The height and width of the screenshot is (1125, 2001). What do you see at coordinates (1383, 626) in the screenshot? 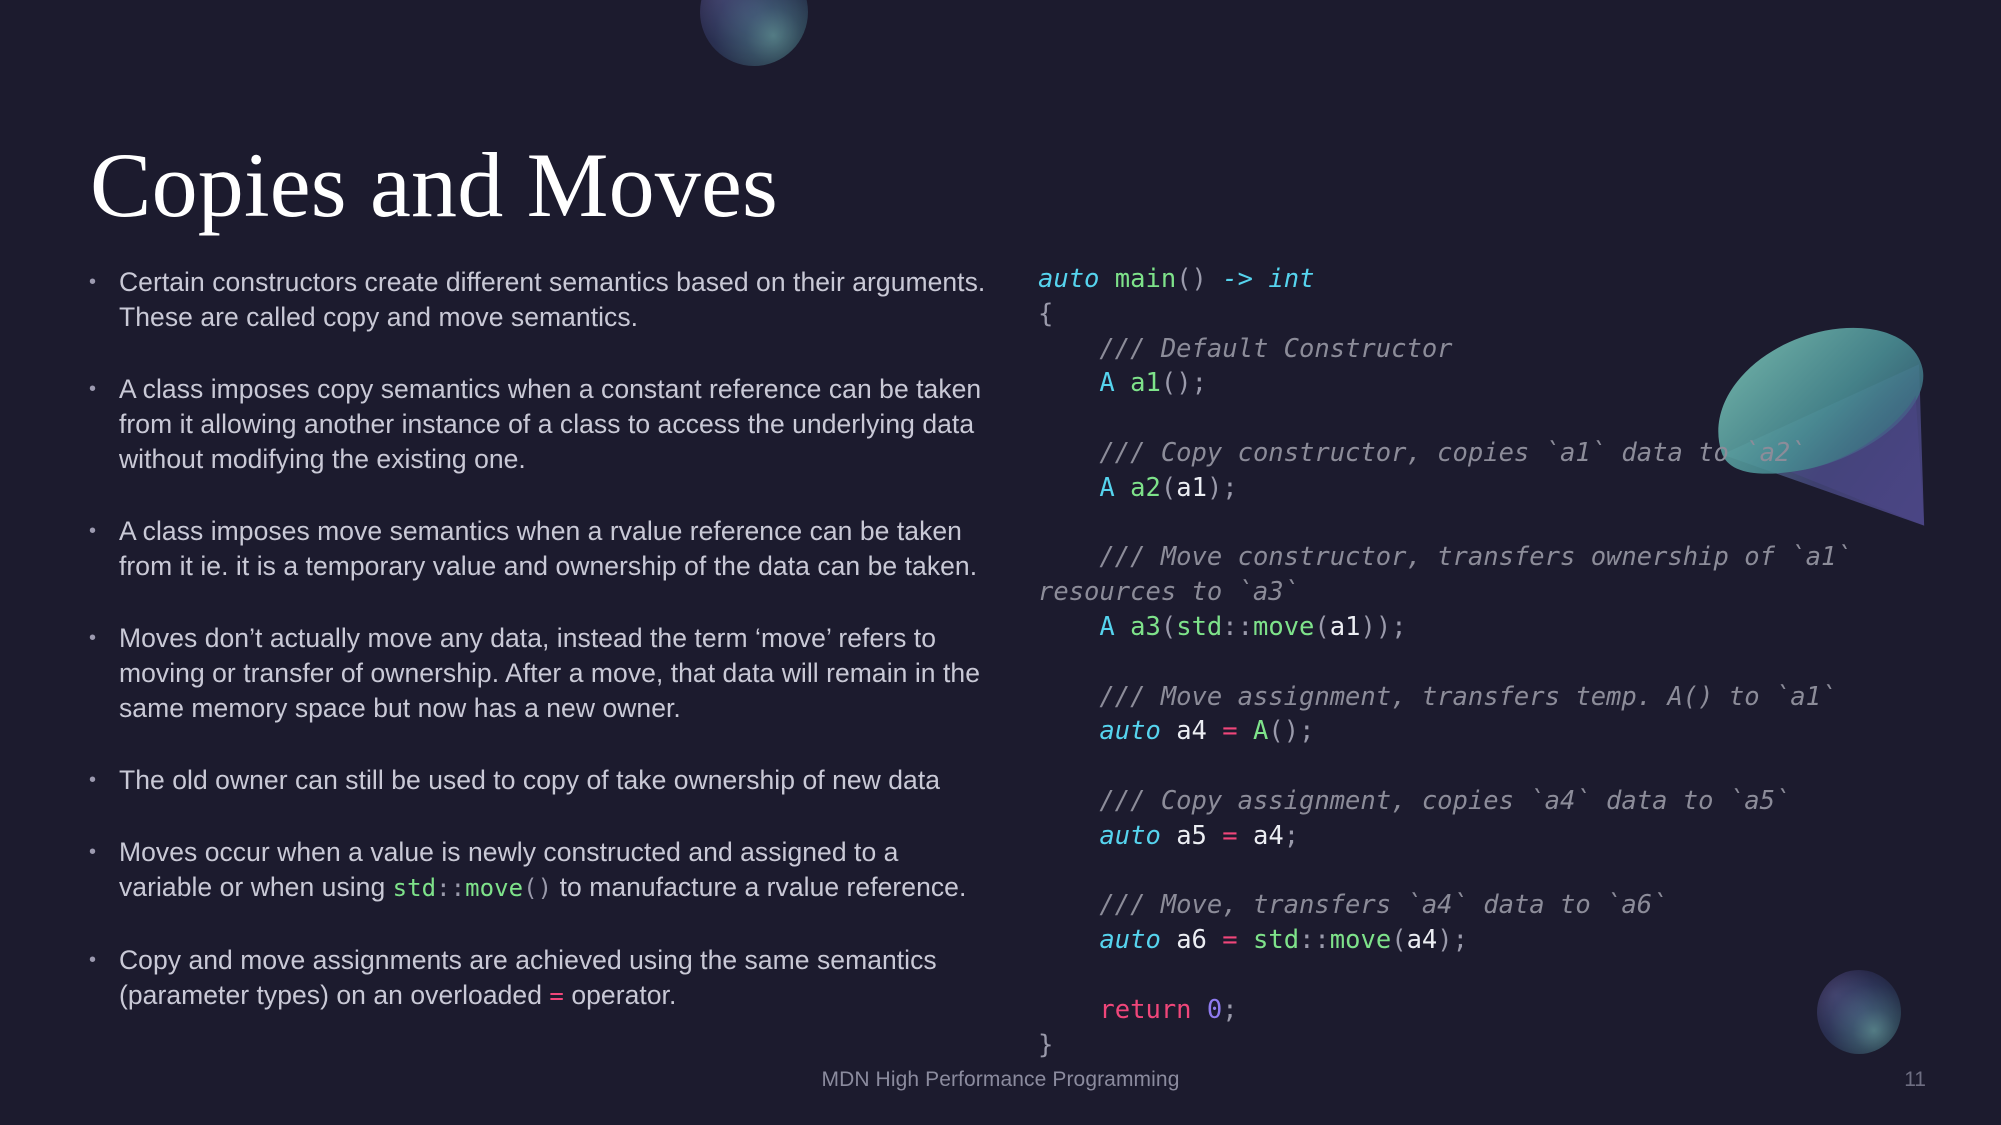
I see `code-token-punc: ));` at bounding box center [1383, 626].